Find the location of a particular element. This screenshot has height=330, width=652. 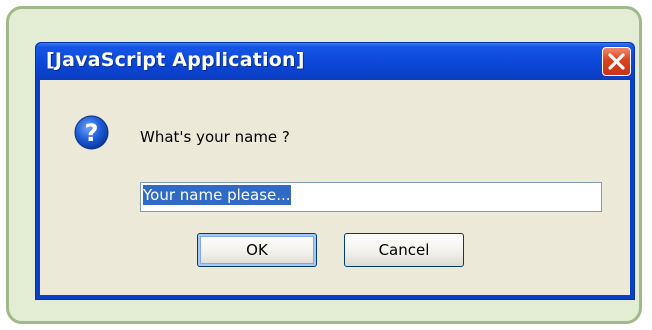

dialog-title: [JavaScript Application] is located at coordinates (175, 60).